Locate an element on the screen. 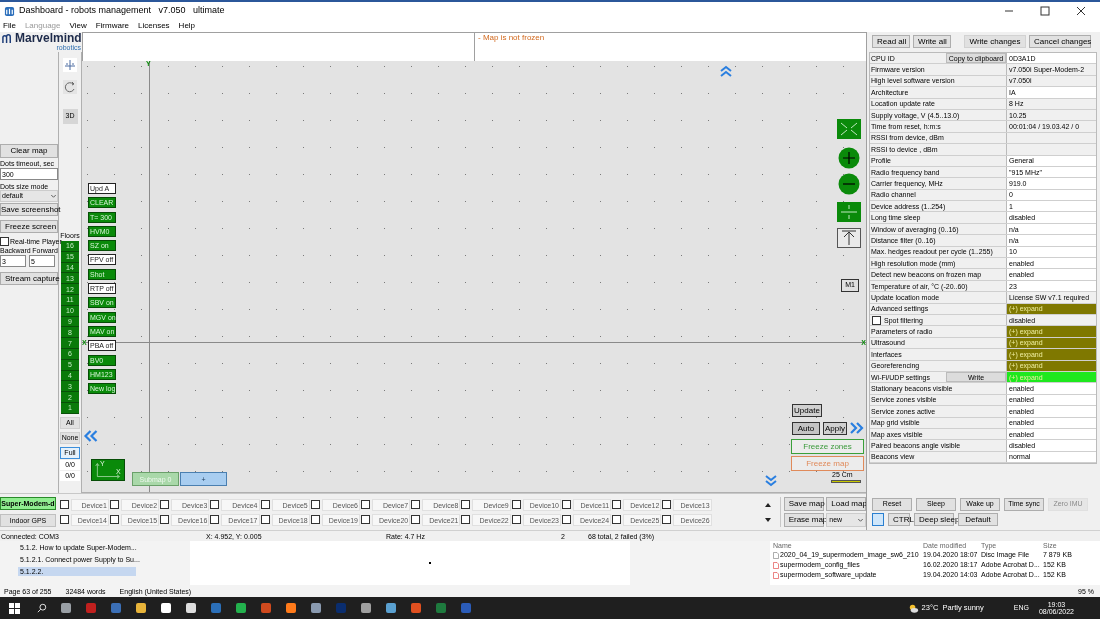 Image resolution: width=1100 pixels, height=619 pixels. rotate-icon is located at coordinates (70, 87).